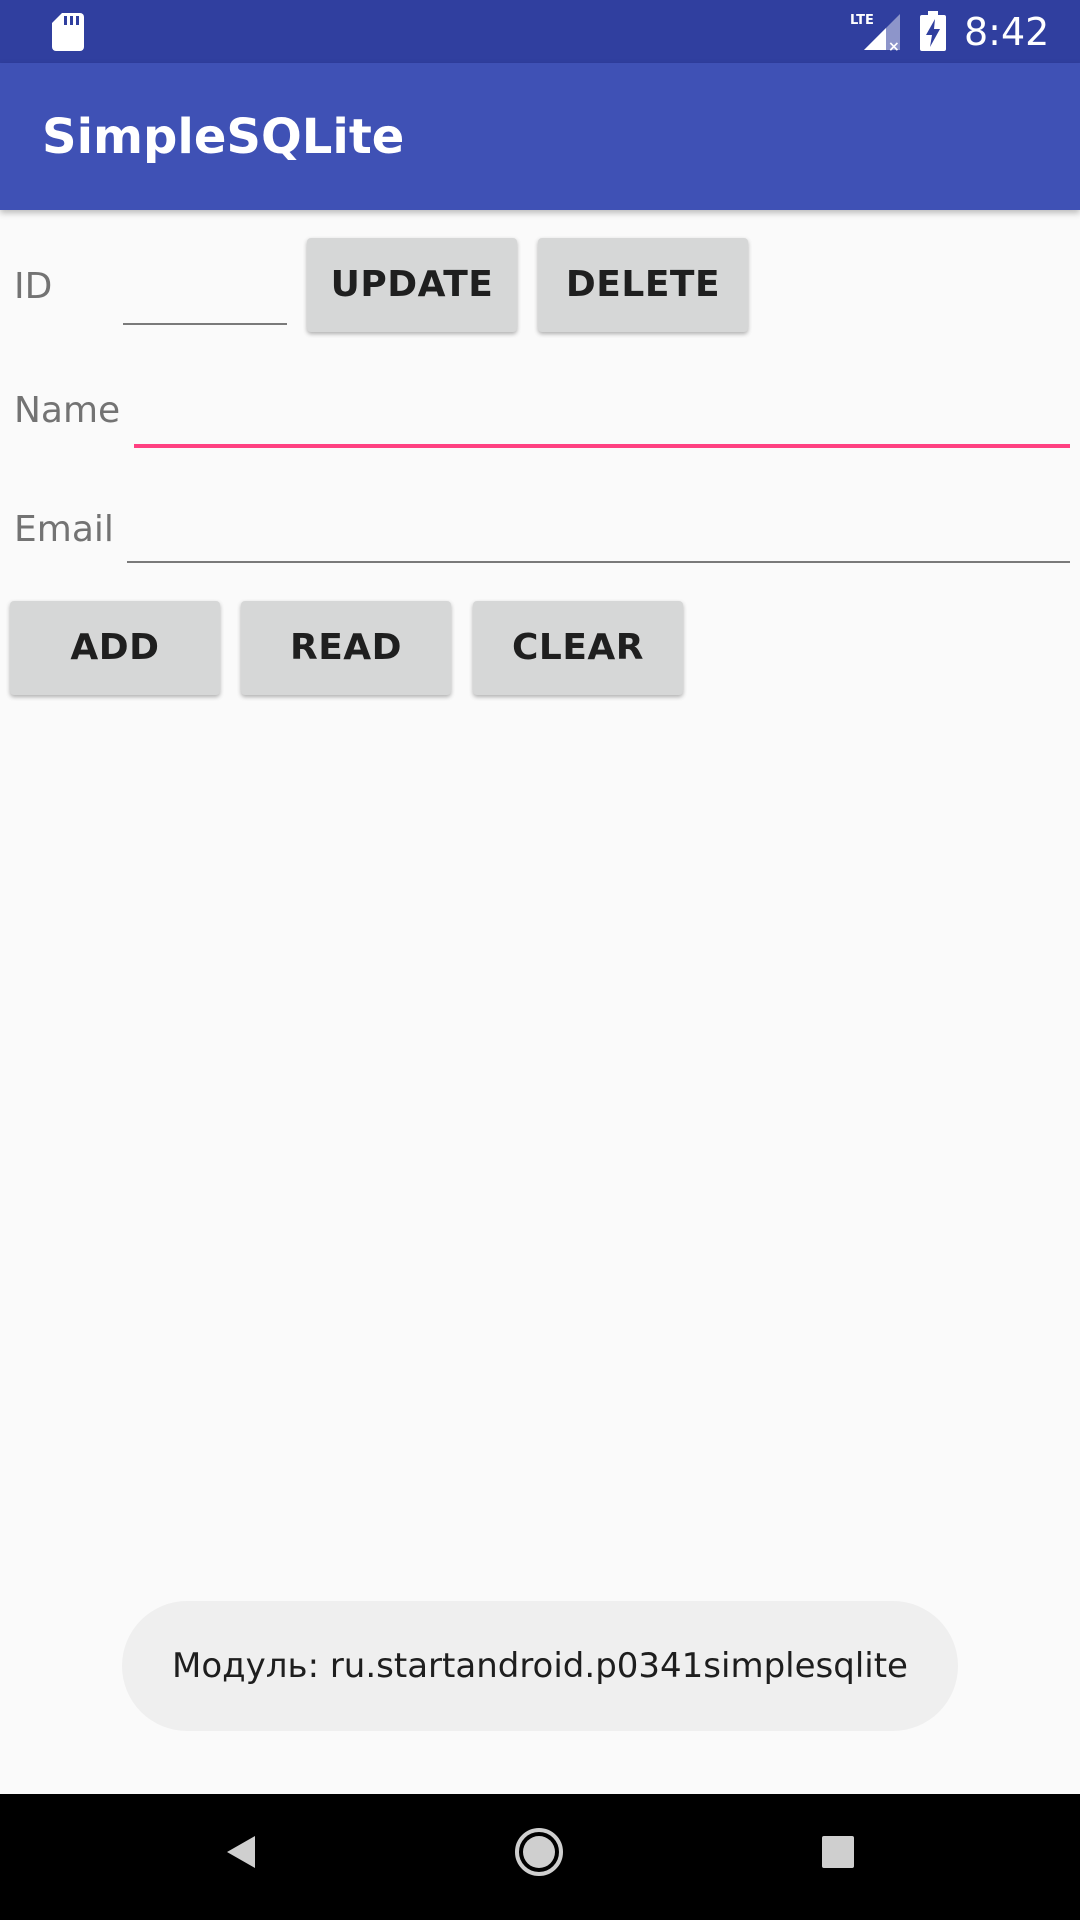  Describe the element at coordinates (68, 32) in the screenshot. I see `sd-card-icon` at that location.